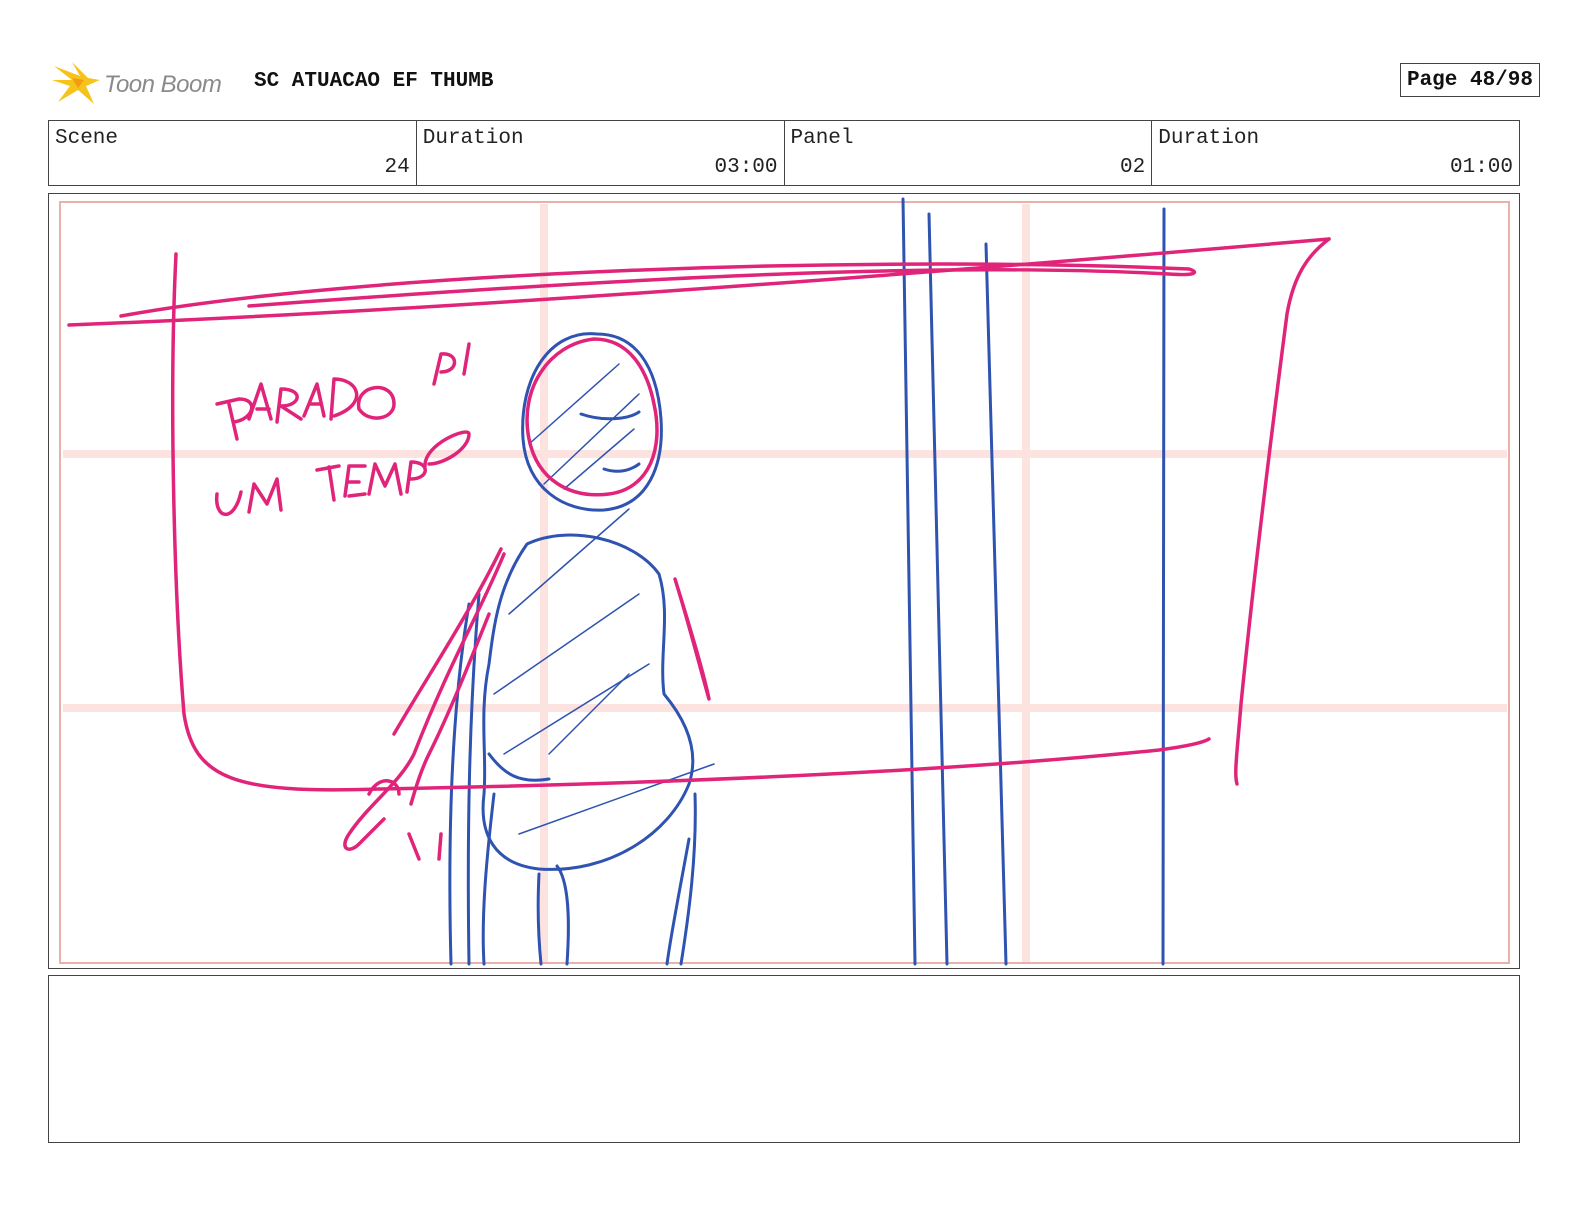 The height and width of the screenshot is (1225, 1582). I want to click on panel-duration-cell: Duration 01:00, so click(1335, 153).